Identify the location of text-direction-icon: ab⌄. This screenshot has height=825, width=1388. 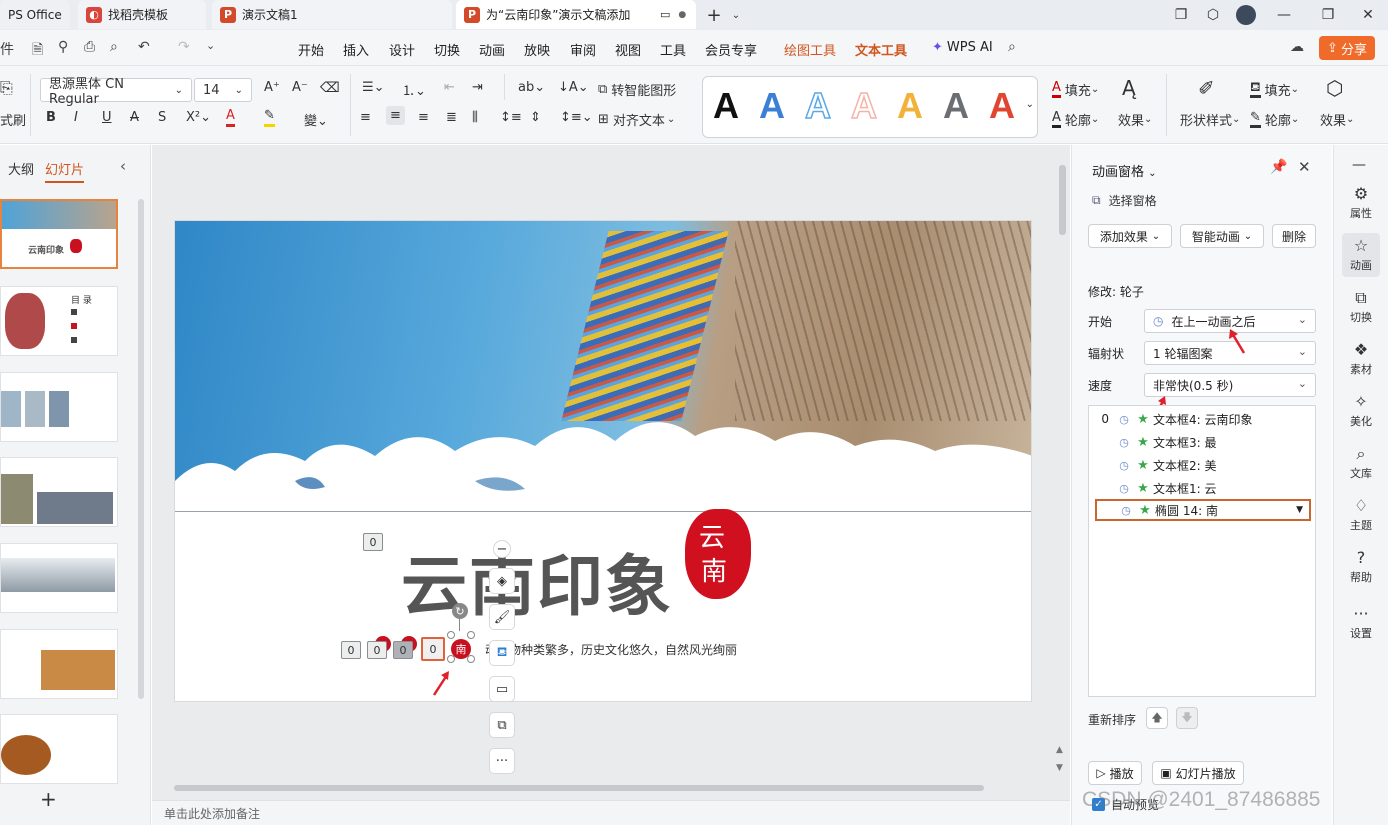
(531, 87).